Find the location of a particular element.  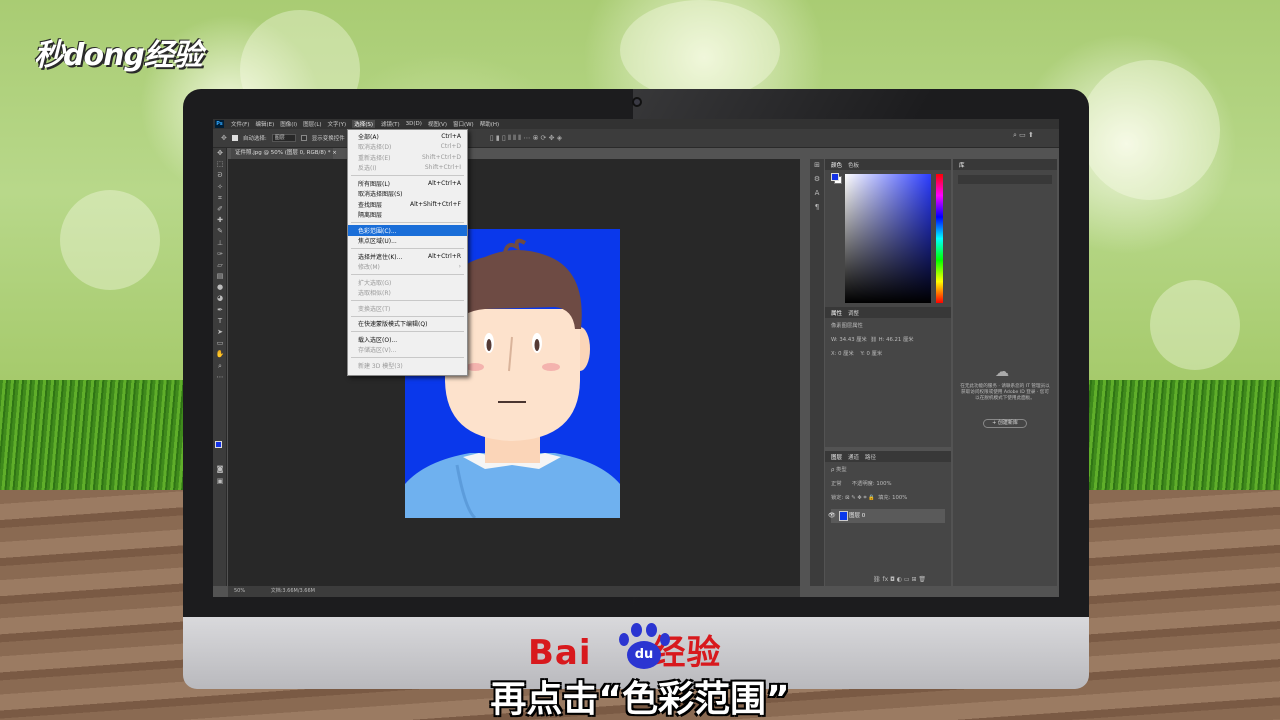

color-panel: 颜色 色板 is located at coordinates (888, 233).